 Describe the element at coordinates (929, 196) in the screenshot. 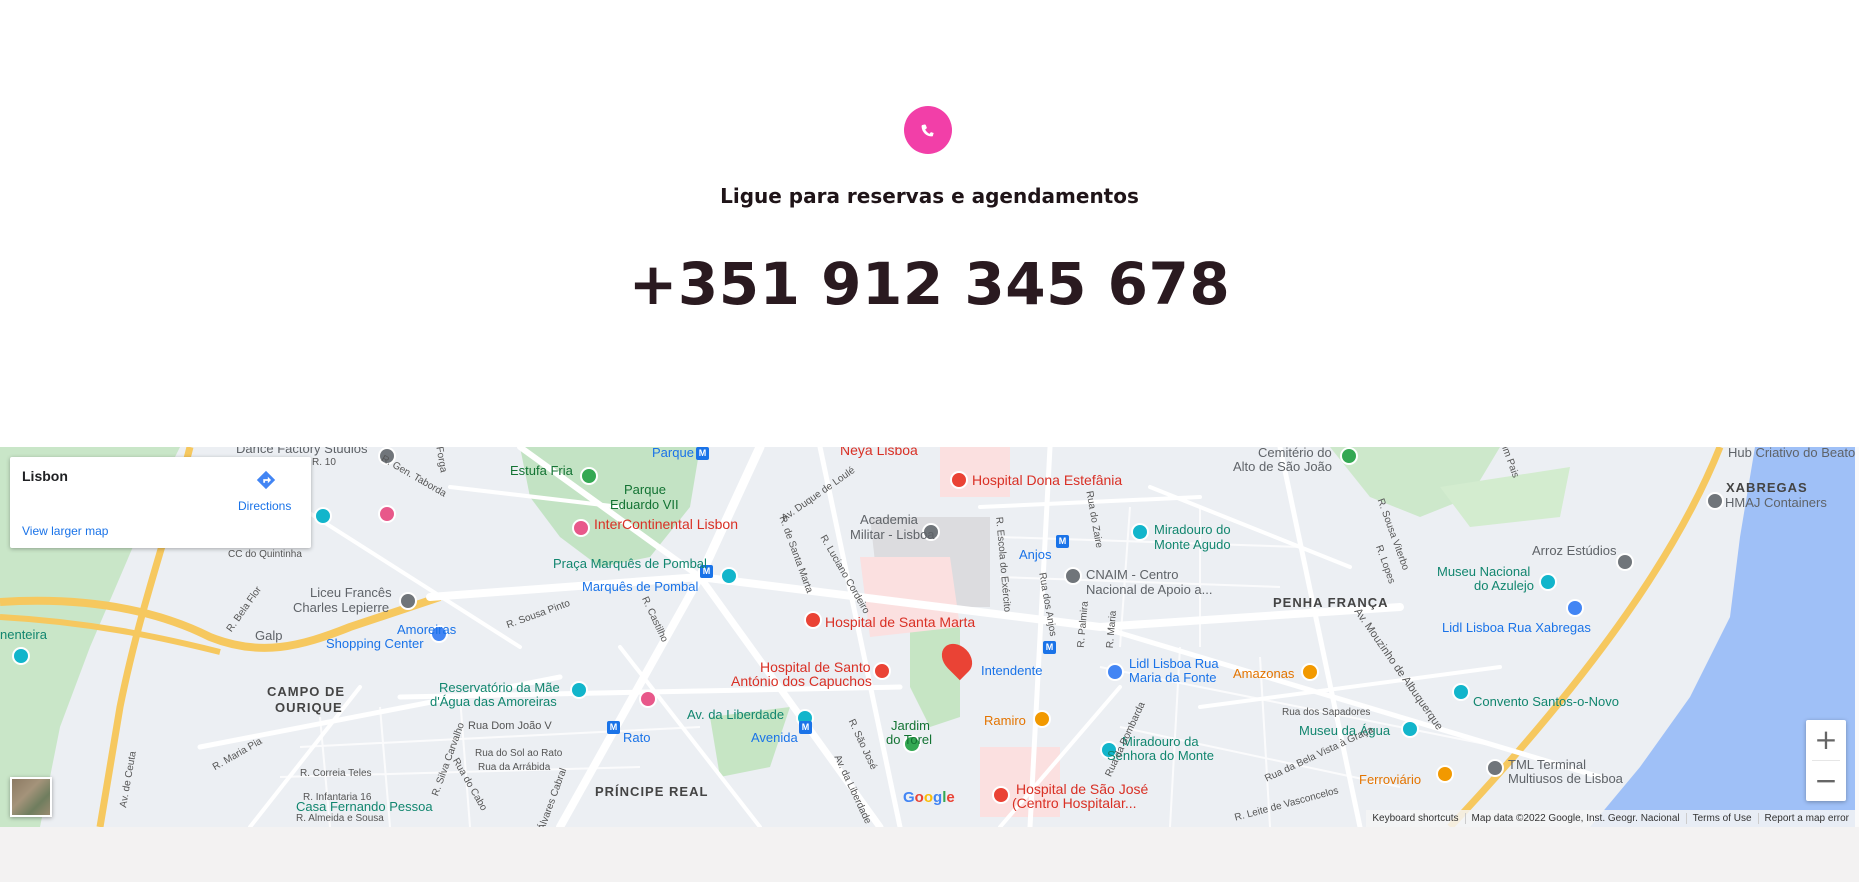

I see `contact-heading: Ligue para reservas e agendamentos` at that location.